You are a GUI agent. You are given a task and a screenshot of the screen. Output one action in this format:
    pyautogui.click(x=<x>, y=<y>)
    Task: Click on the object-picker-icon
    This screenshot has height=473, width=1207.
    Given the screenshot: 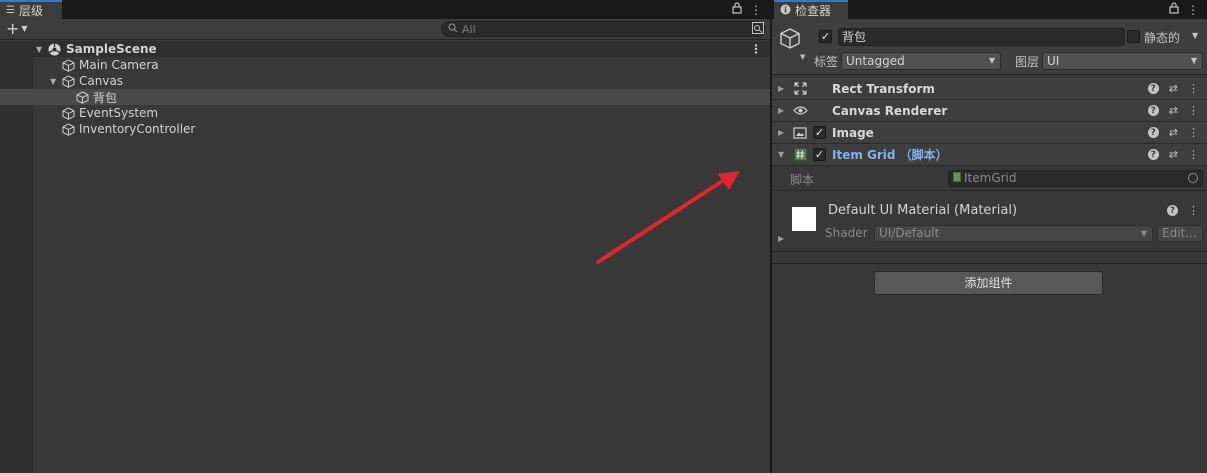 What is the action you would take?
    pyautogui.click(x=1193, y=178)
    